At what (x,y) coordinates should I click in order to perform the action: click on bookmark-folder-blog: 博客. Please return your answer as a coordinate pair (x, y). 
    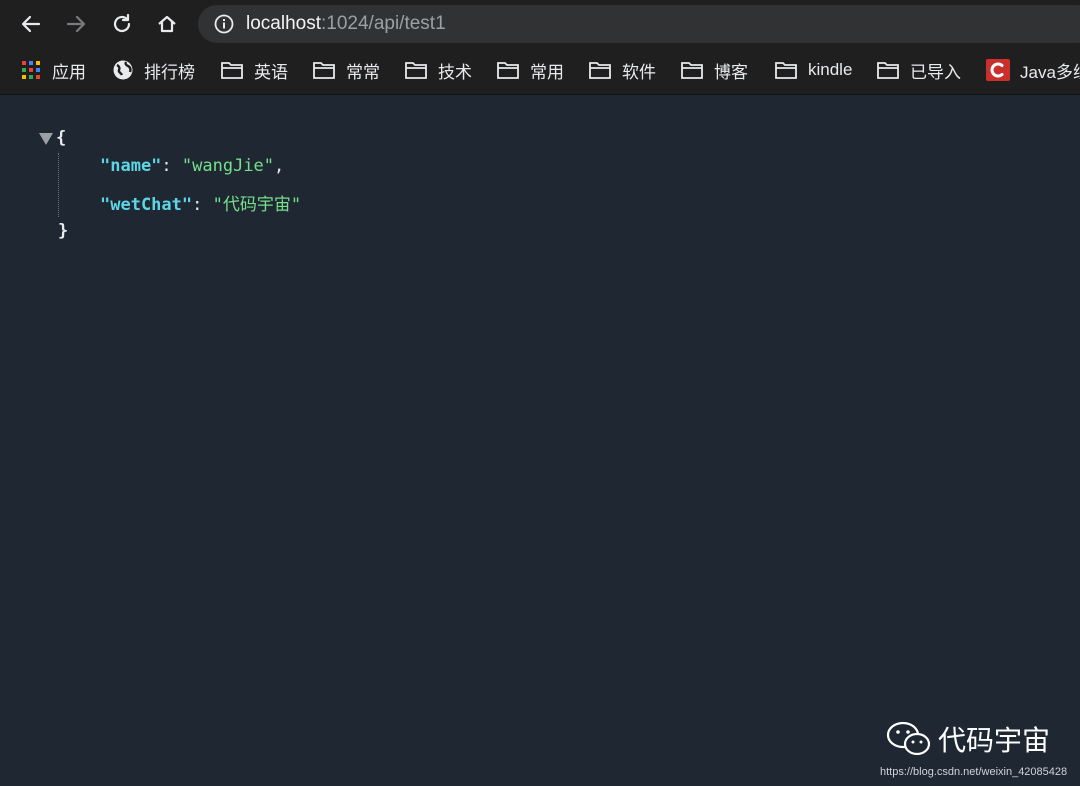
    Looking at the image, I should click on (714, 70).